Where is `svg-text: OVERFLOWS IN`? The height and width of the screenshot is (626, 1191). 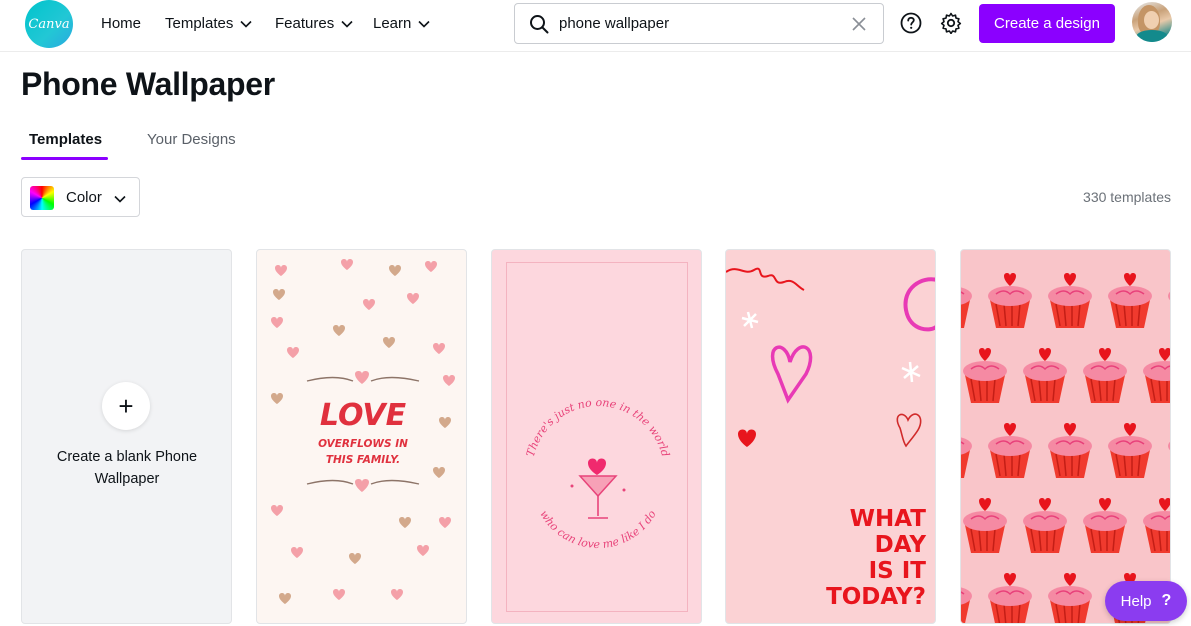 svg-text: OVERFLOWS IN is located at coordinates (363, 444).